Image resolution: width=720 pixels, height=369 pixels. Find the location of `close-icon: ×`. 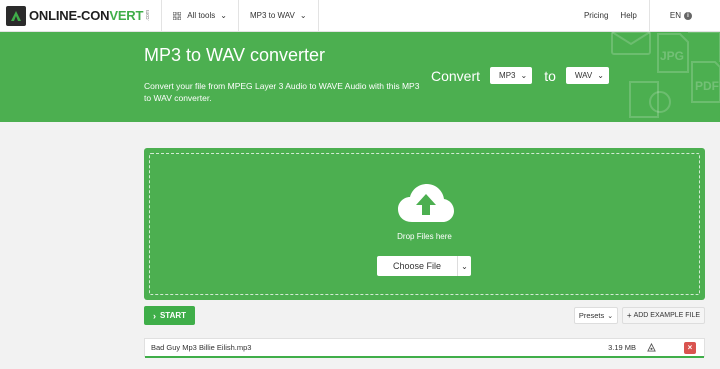

close-icon: × is located at coordinates (690, 347).